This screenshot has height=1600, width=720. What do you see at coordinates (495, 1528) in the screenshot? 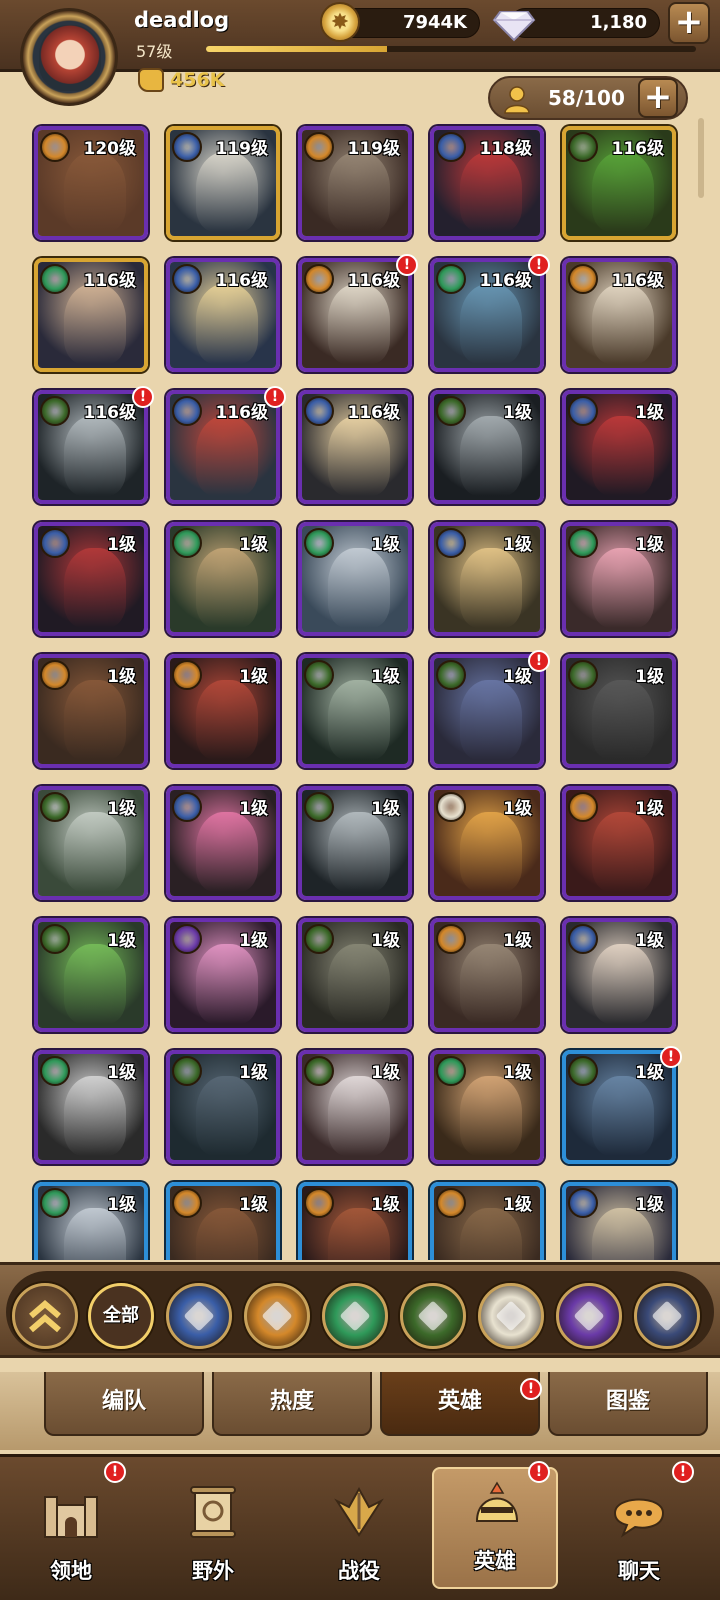
I see `nav-helmet: 英雄` at bounding box center [495, 1528].